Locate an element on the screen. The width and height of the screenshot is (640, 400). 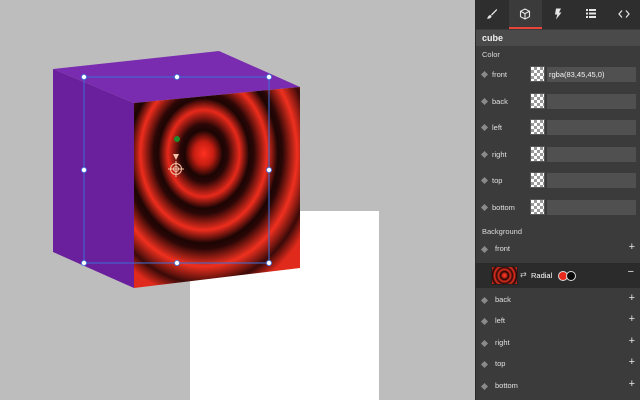
gradient-stop-black is located at coordinates (571, 275).